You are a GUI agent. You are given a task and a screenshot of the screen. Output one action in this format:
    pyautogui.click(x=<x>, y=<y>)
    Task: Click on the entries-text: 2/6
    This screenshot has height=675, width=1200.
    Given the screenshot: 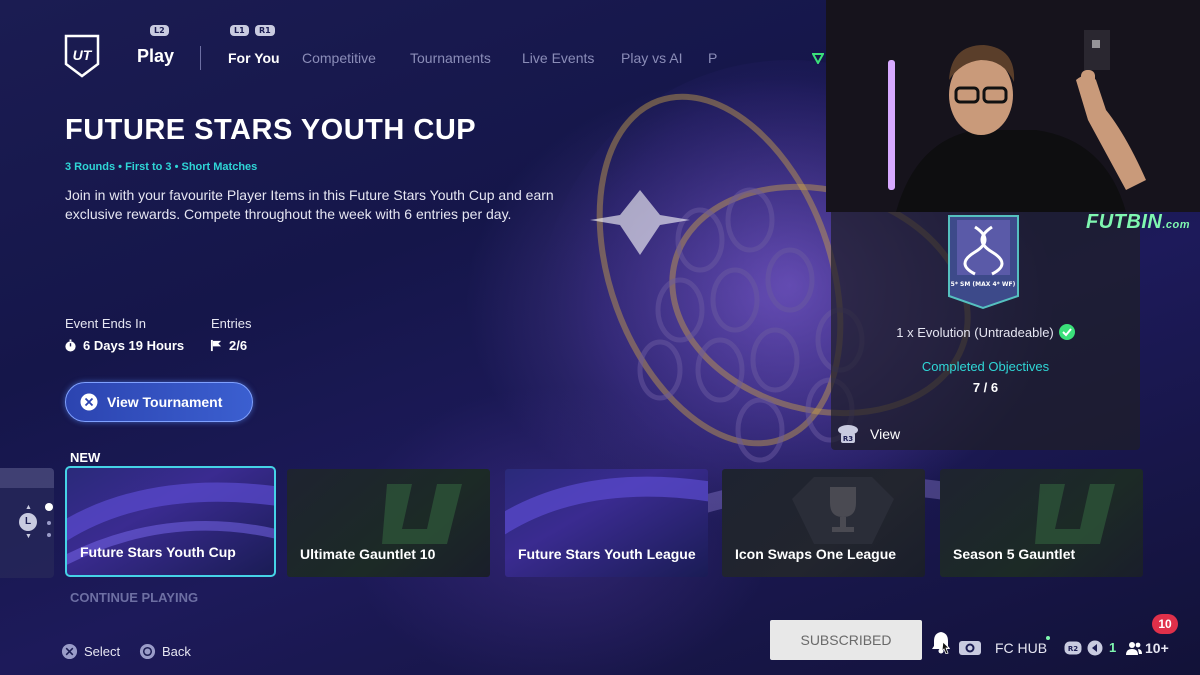 What is the action you would take?
    pyautogui.click(x=238, y=345)
    